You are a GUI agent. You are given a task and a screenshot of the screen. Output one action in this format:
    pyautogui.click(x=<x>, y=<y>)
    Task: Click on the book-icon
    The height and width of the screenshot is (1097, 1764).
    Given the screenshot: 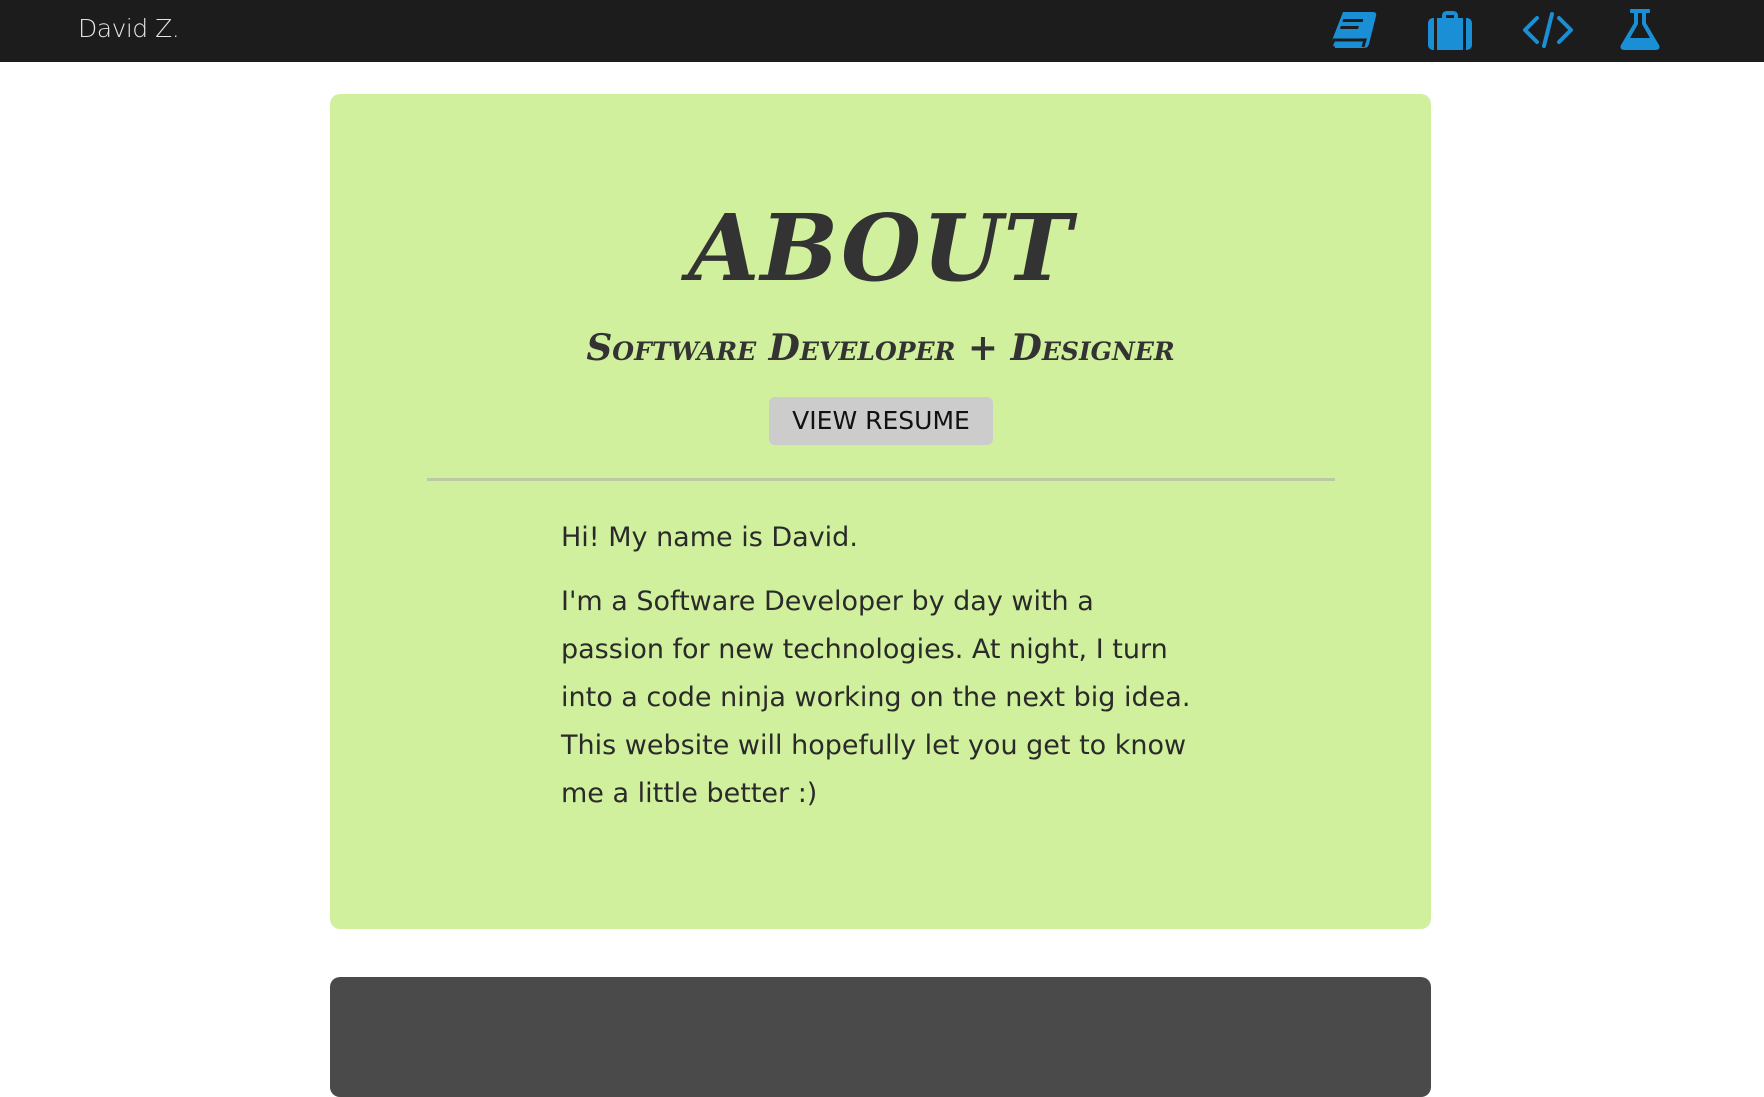 What is the action you would take?
    pyautogui.click(x=1353, y=31)
    